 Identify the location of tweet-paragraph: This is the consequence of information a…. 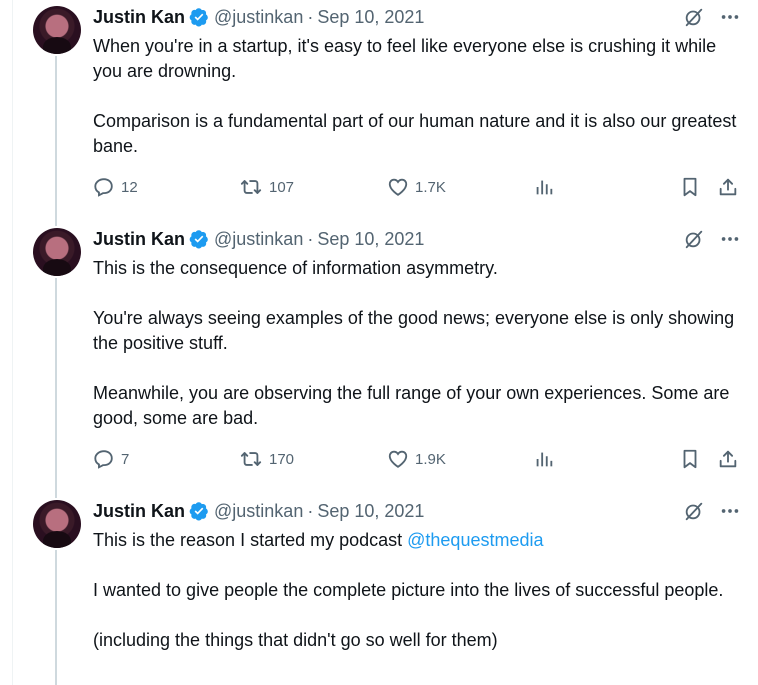
(295, 268).